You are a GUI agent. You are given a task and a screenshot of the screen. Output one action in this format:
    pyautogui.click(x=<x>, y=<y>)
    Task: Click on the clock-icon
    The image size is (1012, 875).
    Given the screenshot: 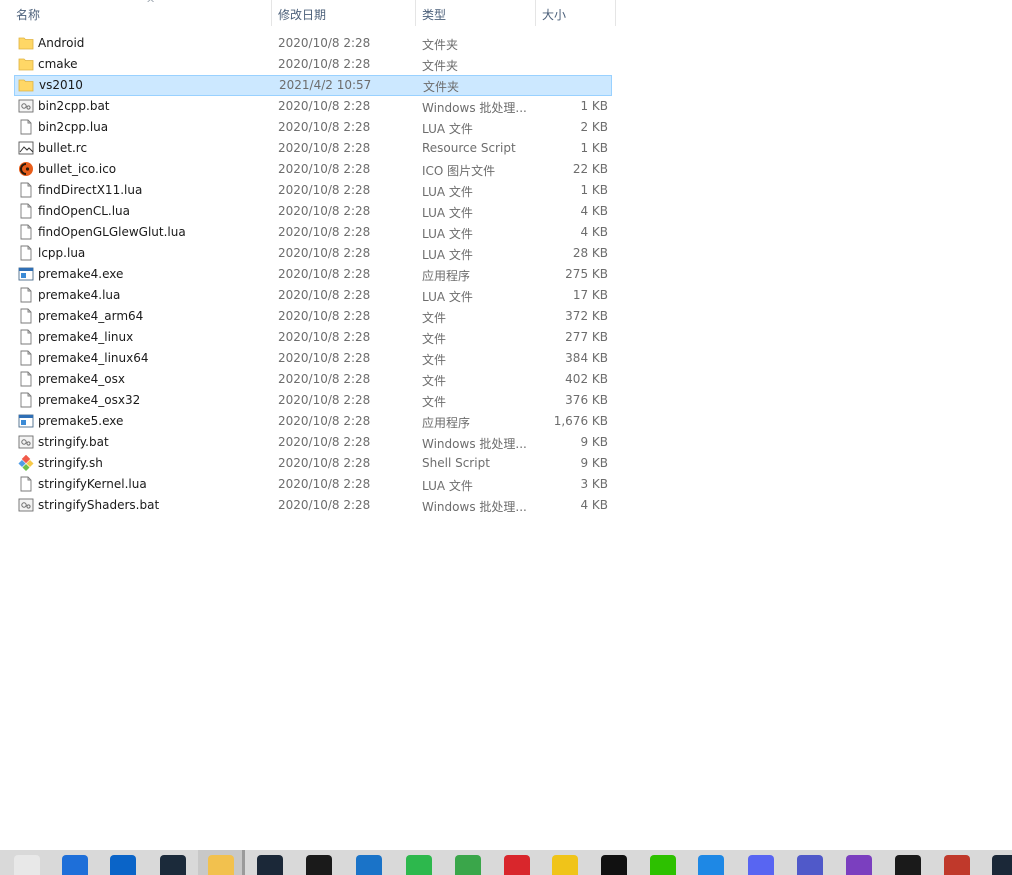 What is the action you would take?
    pyautogui.click(x=75, y=865)
    